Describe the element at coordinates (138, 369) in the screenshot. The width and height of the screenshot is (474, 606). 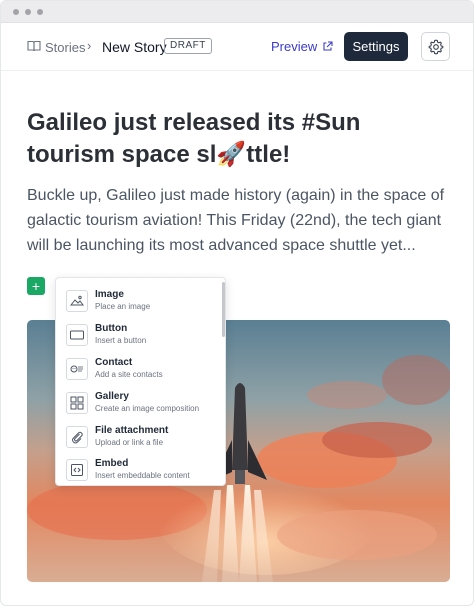
I see `menu-item-contact: Contact Add a site contacts` at that location.